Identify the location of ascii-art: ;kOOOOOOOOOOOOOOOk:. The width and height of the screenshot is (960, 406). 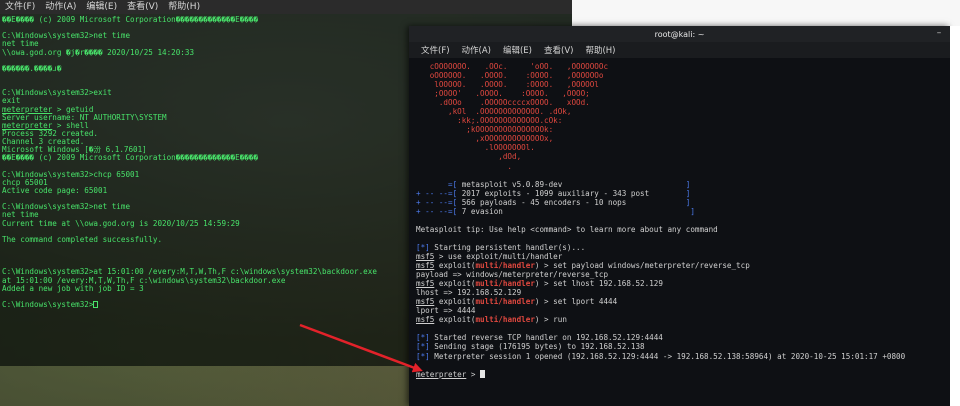
(485, 130).